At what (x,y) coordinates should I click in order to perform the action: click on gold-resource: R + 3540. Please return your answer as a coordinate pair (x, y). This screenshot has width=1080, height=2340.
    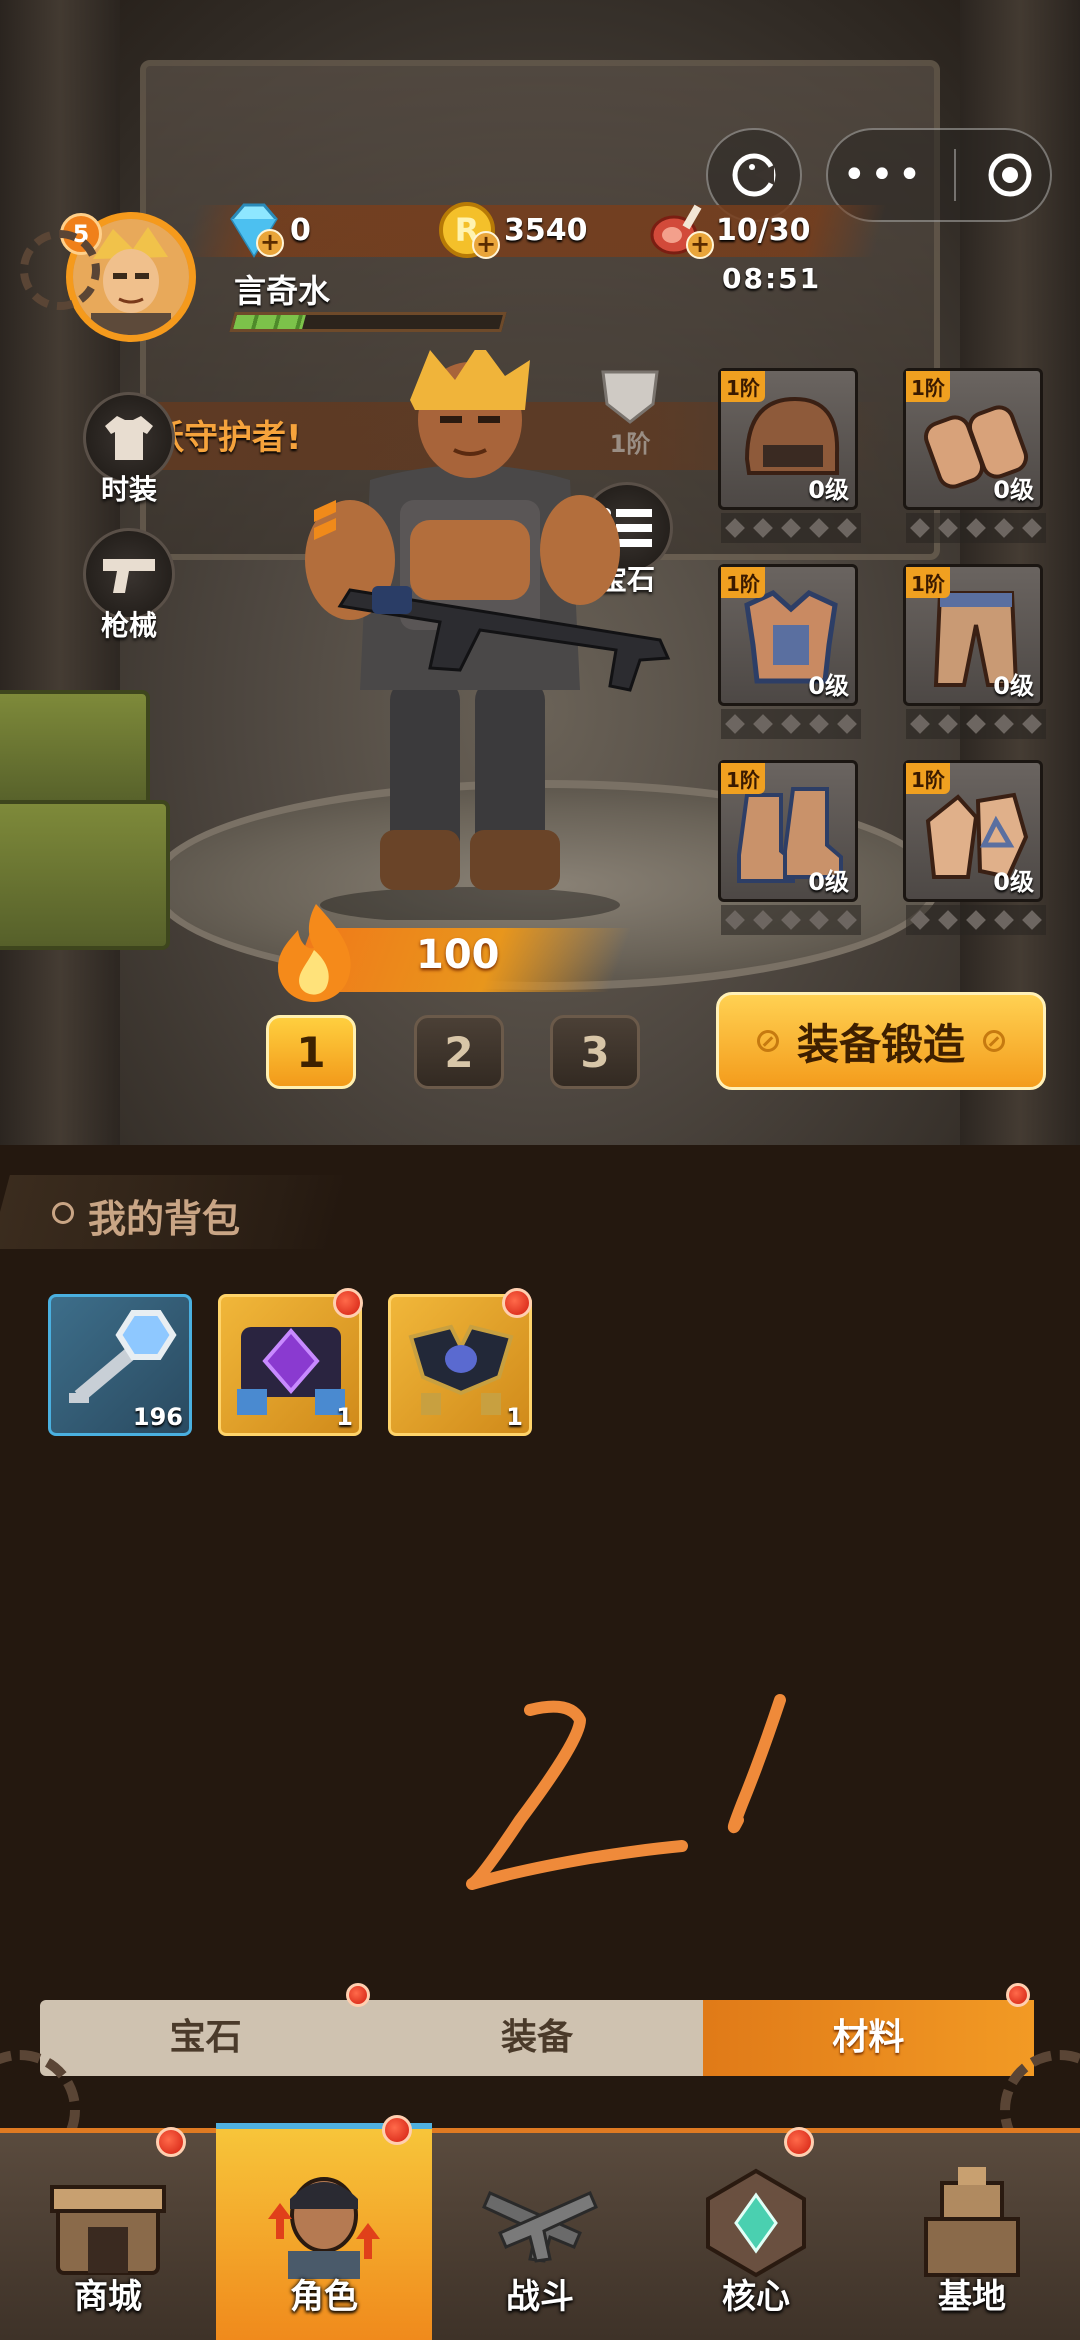
    Looking at the image, I should click on (512, 230).